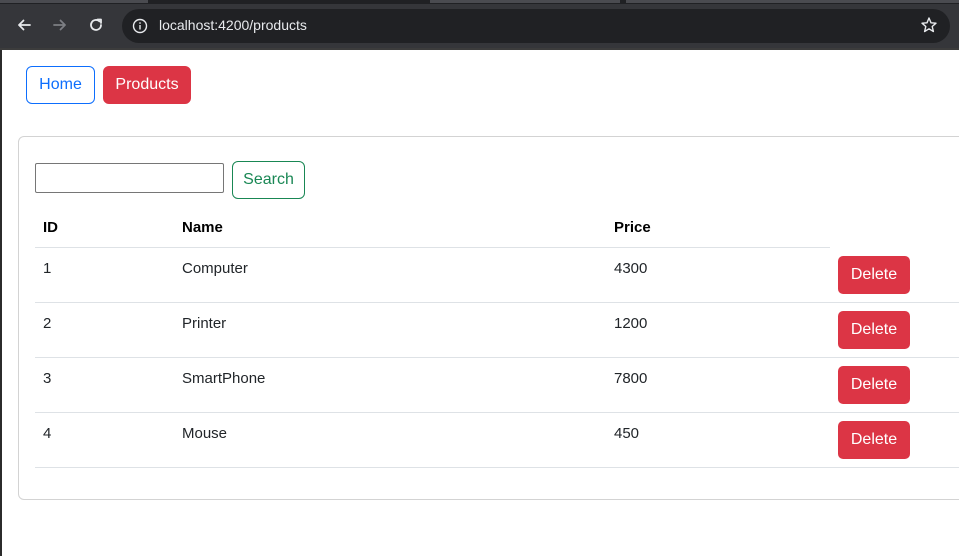  Describe the element at coordinates (47, 268) in the screenshot. I see `row-id: 1` at that location.